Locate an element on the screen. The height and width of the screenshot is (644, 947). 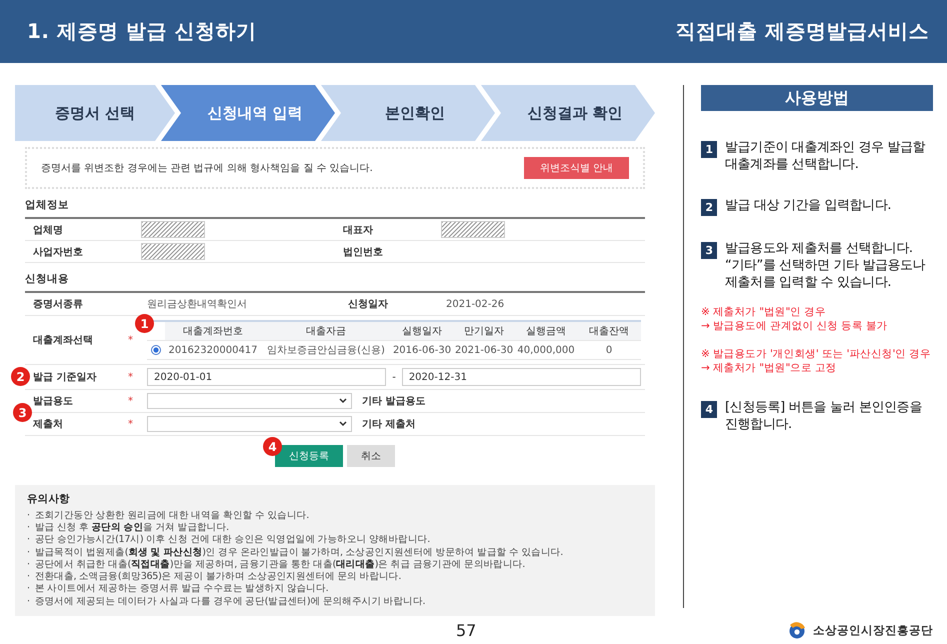
column-header: 실행일자 is located at coordinates (422, 331).